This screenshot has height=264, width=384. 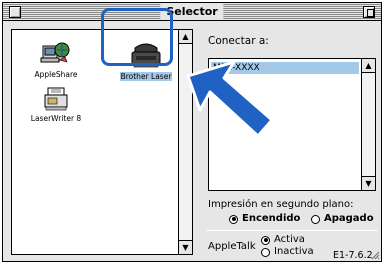 What do you see at coordinates (56, 99) in the screenshot?
I see `laserwriter-icon` at bounding box center [56, 99].